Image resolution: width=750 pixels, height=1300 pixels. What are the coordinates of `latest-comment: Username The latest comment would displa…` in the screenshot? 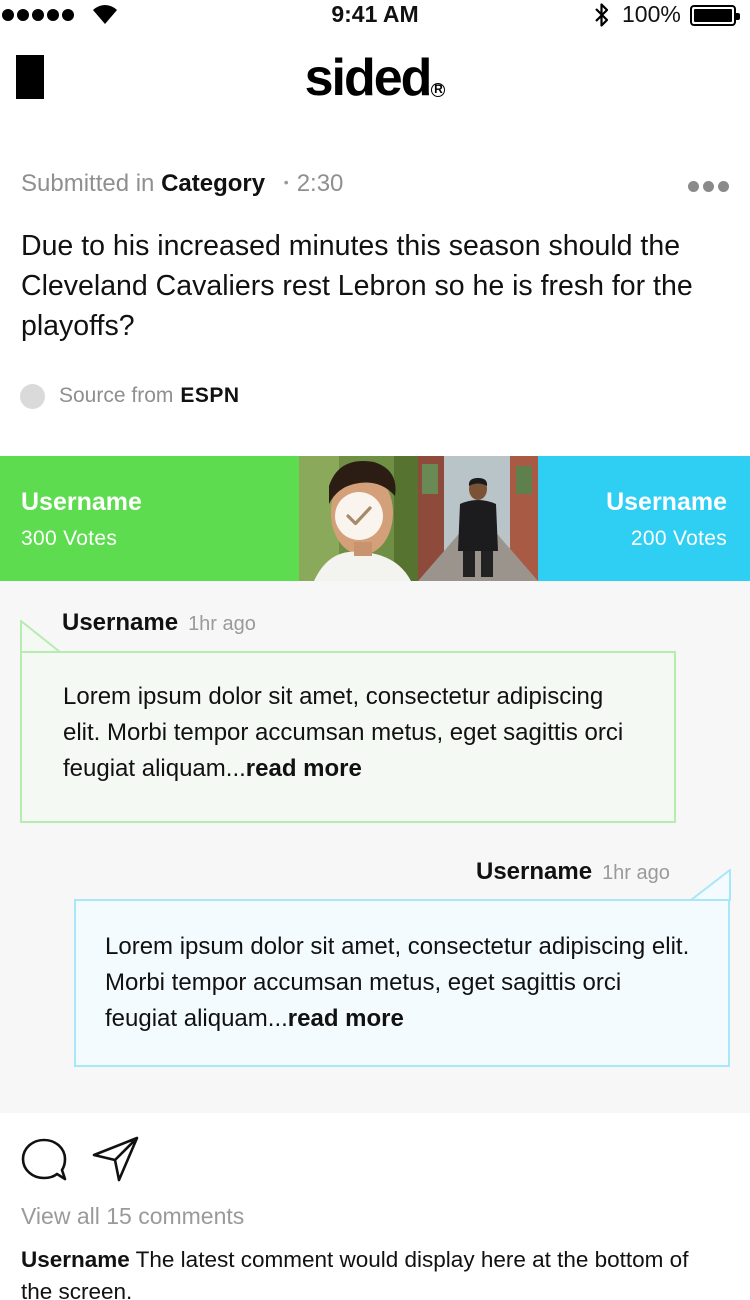 It's located at (371, 1272).